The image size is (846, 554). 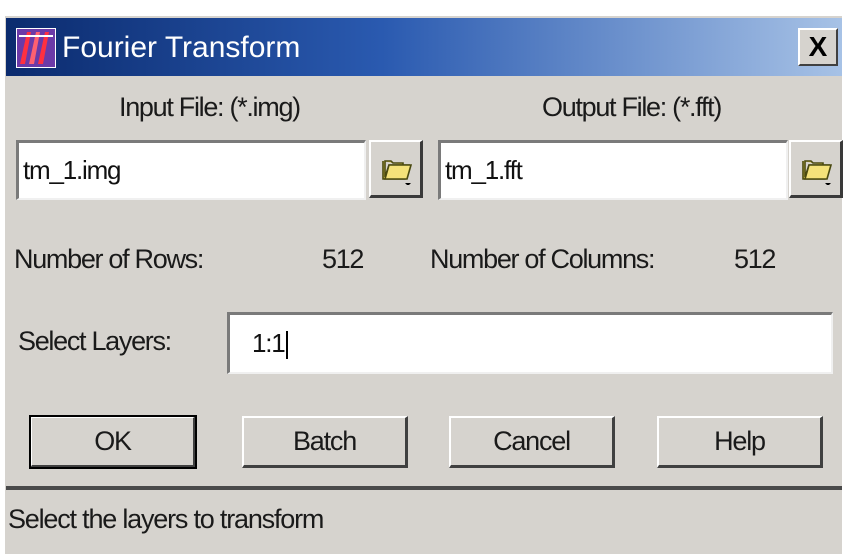 I want to click on ok-button: OK, so click(x=113, y=442).